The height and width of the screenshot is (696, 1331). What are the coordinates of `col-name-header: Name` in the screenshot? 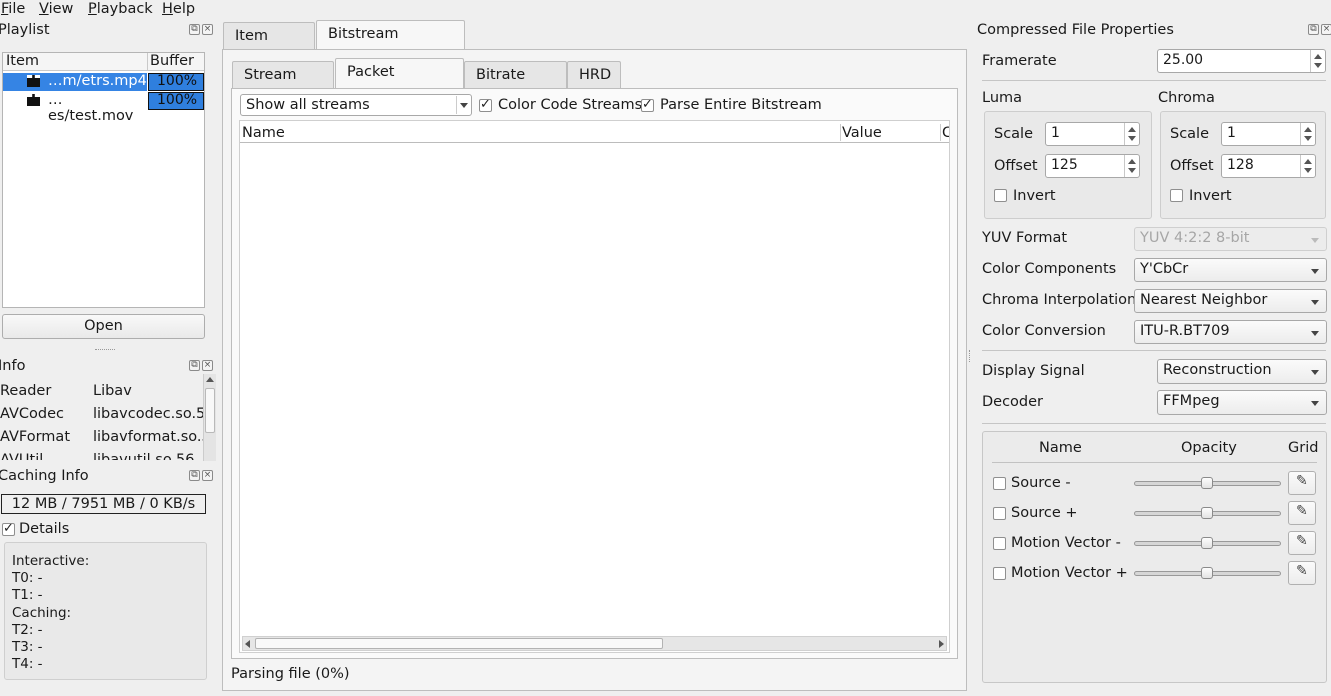 It's located at (263, 133).